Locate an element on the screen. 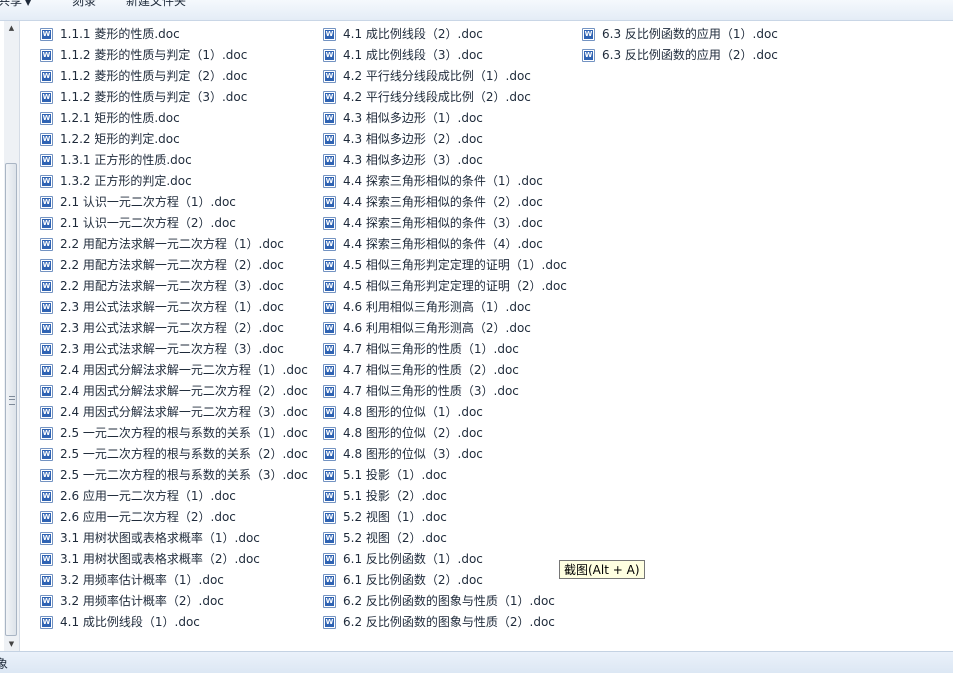 This screenshot has width=953, height=673. file-name: 2.5 一元二次方程的根与系数的关系（1）.doc is located at coordinates (184, 433).